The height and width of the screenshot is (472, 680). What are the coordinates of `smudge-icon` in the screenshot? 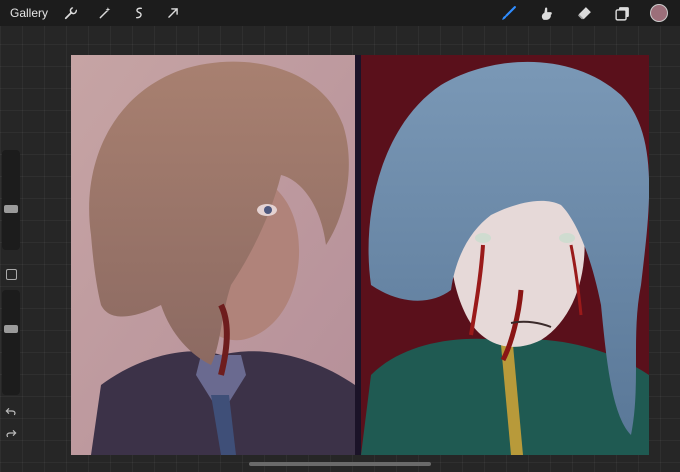 It's located at (546, 13).